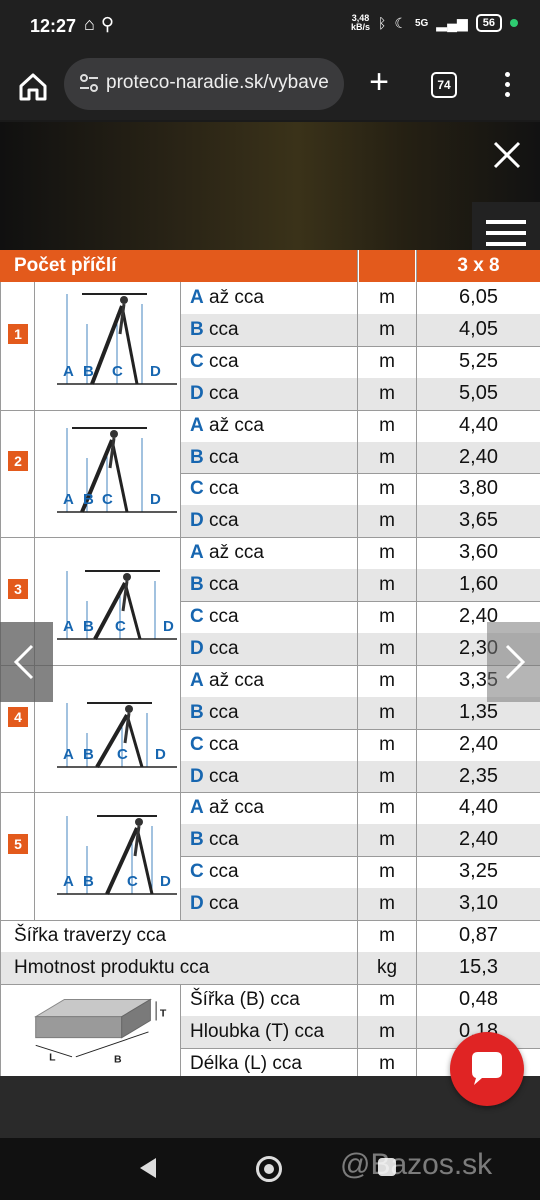 Image resolution: width=540 pixels, height=1200 pixels. I want to click on home-icon, so click(33, 87).